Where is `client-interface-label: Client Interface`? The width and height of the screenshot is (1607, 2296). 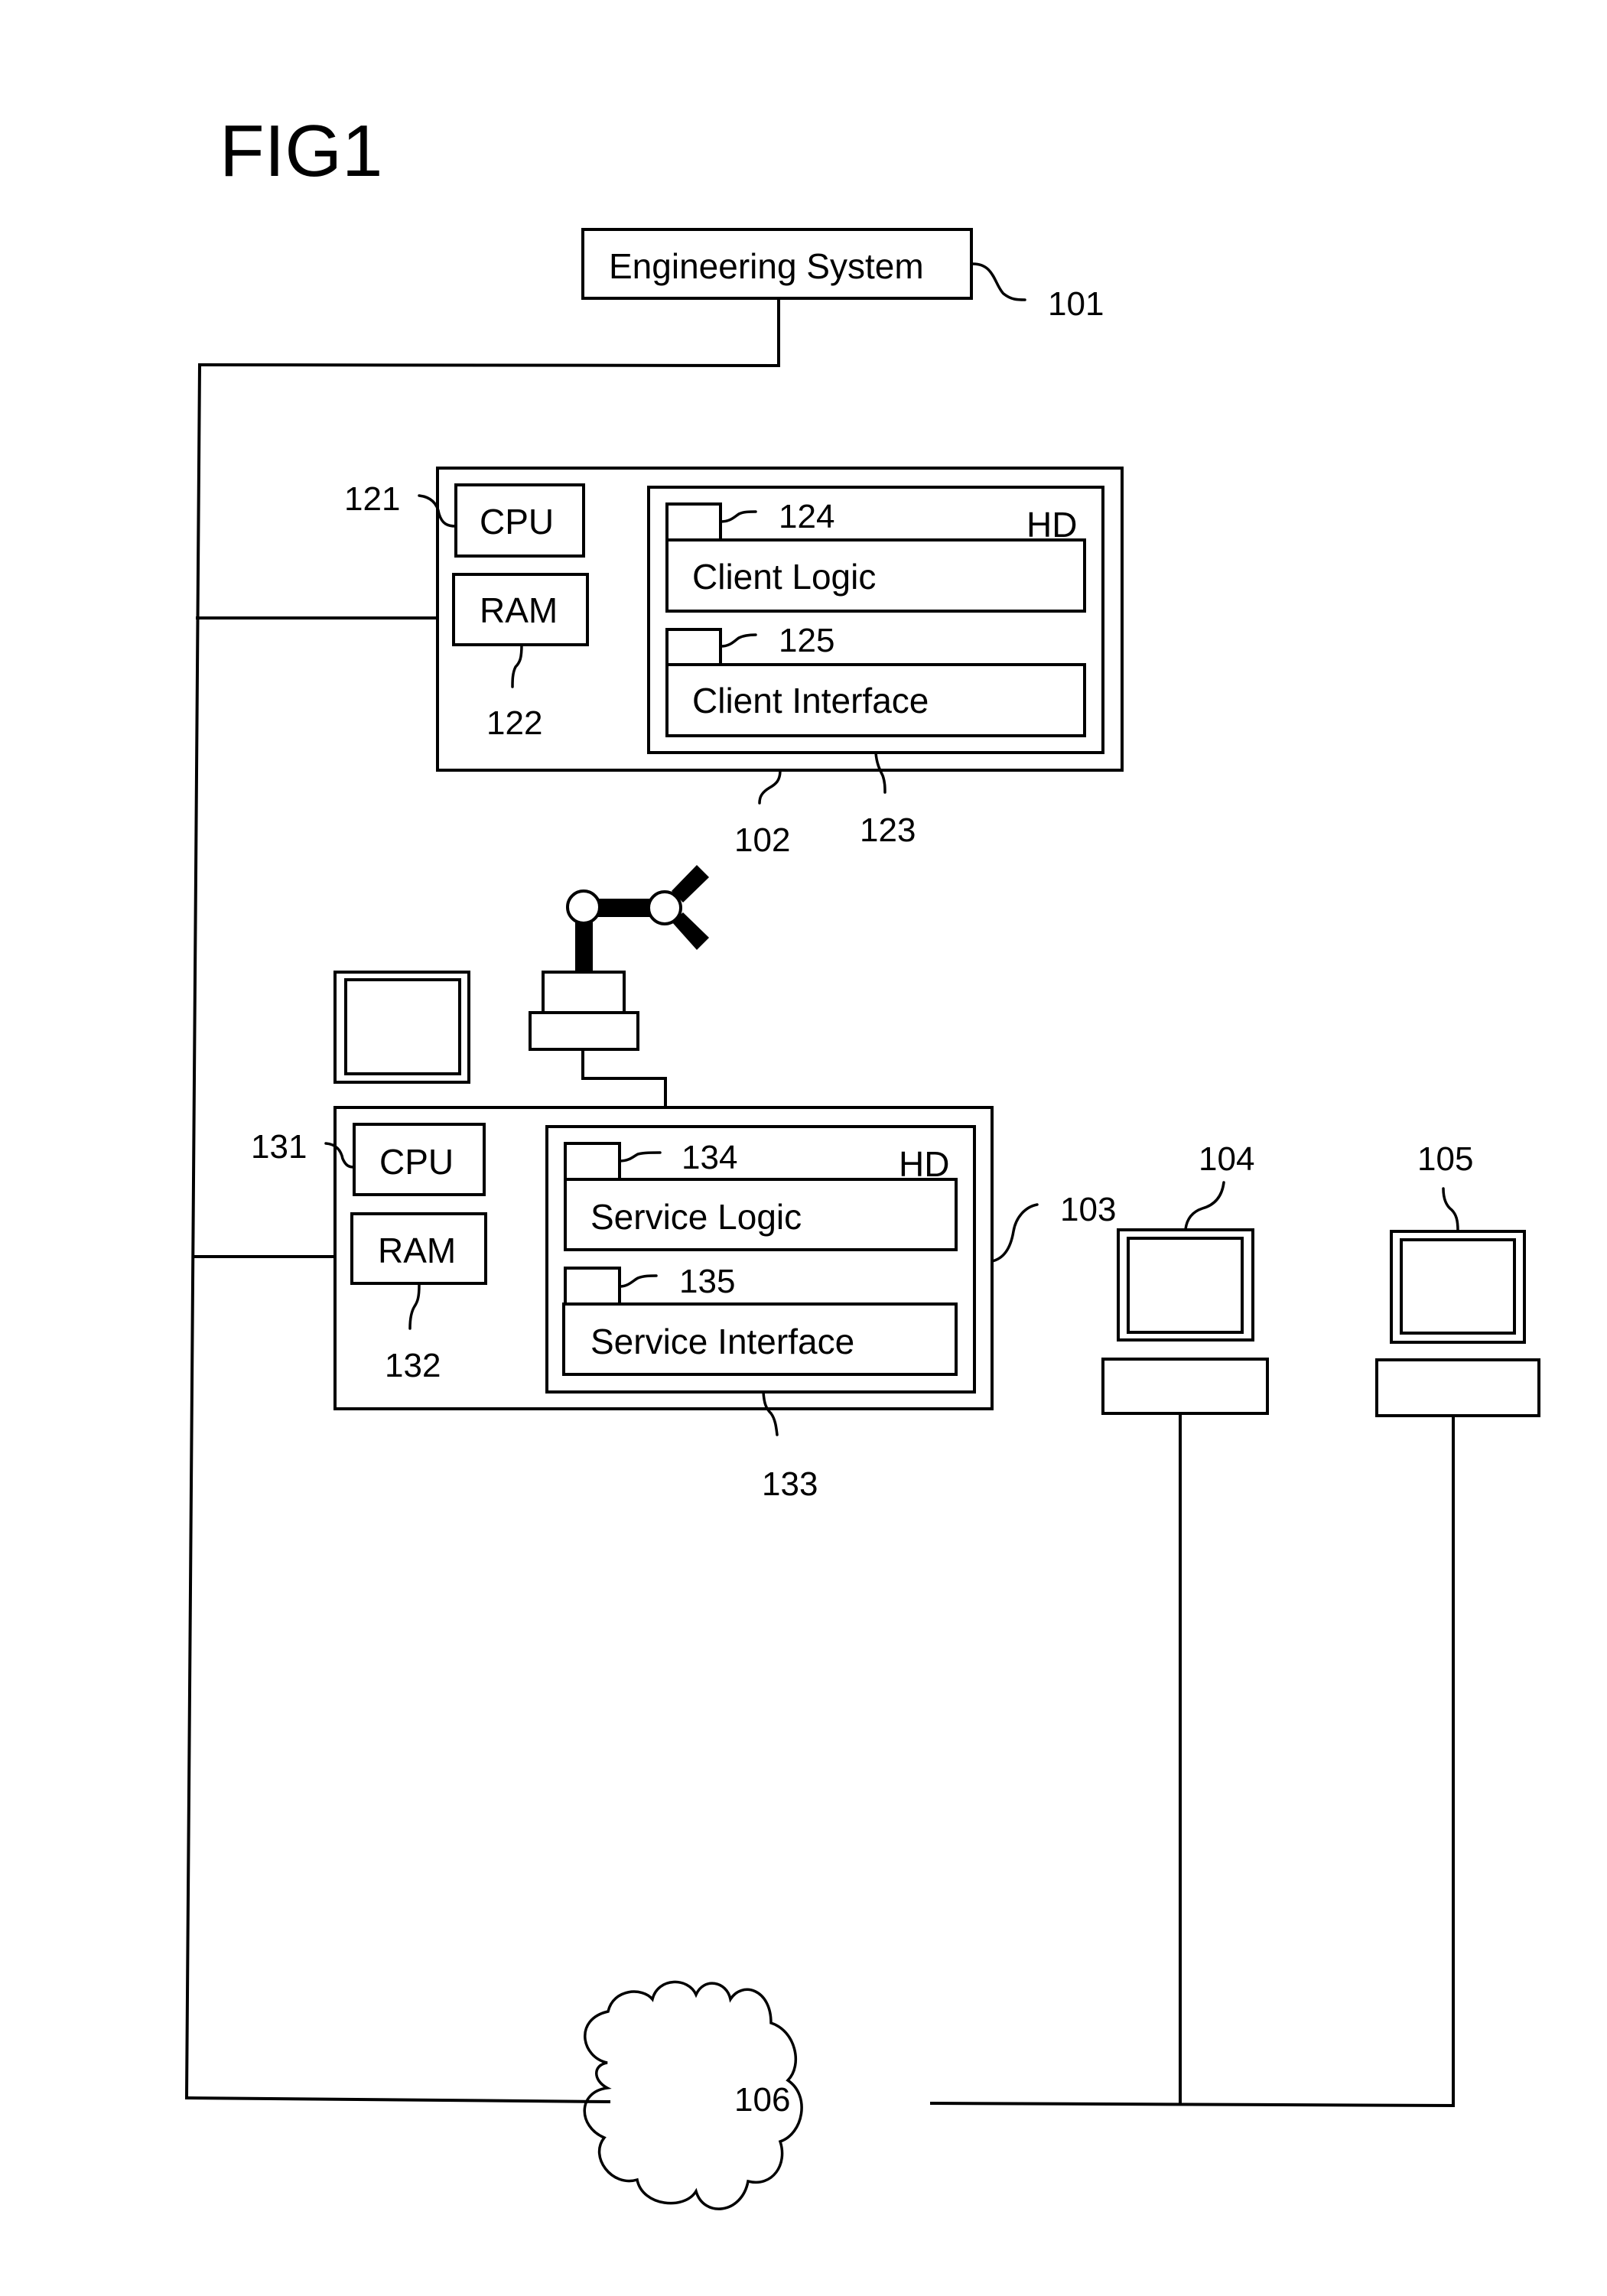 client-interface-label: Client Interface is located at coordinates (811, 700).